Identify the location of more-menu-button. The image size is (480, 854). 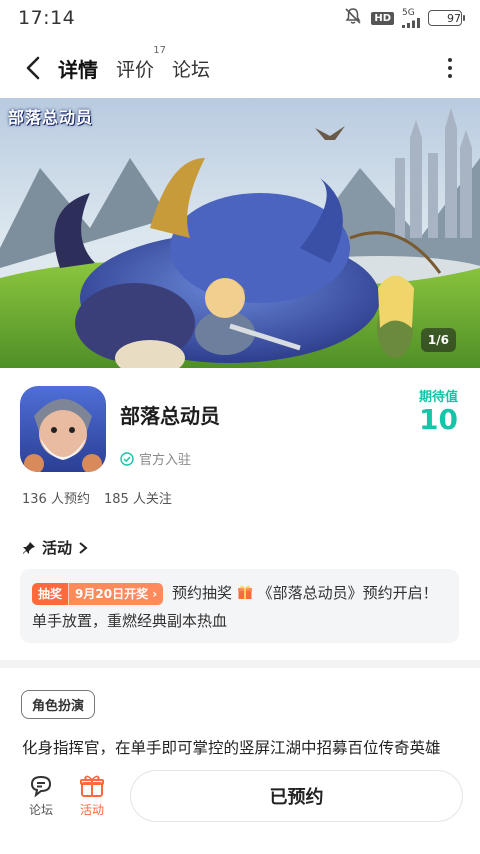
(450, 68).